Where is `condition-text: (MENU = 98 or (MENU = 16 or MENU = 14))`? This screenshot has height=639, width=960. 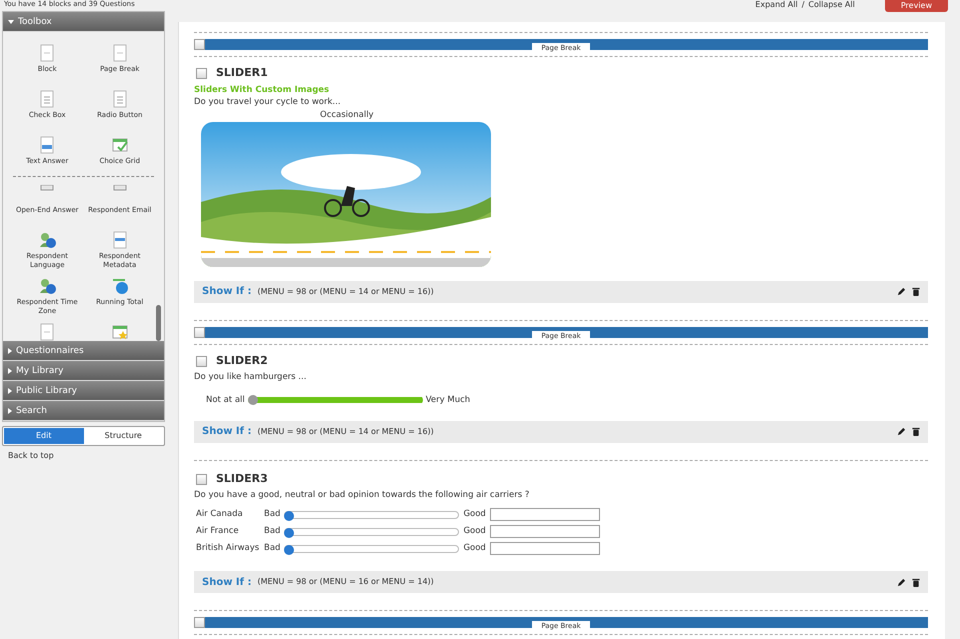
condition-text: (MENU = 98 or (MENU = 16 or MENU = 14)) is located at coordinates (346, 582).